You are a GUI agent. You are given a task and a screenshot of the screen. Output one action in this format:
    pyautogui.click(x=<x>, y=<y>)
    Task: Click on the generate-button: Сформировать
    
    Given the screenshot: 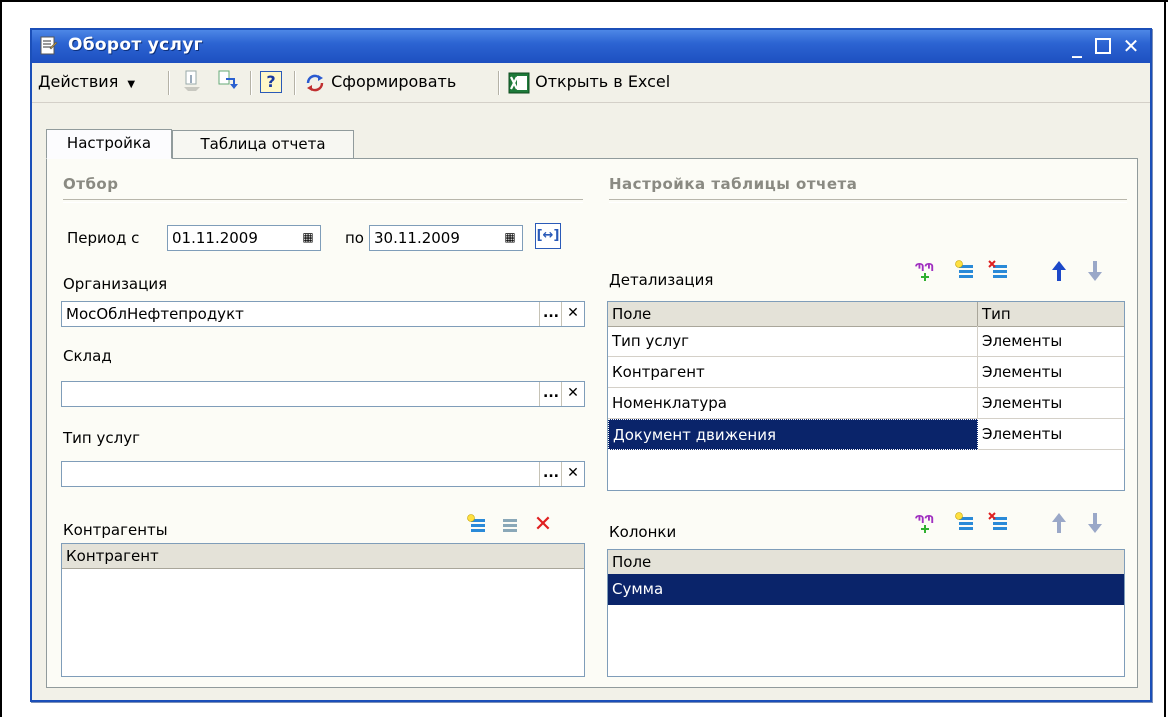 What is the action you would take?
    pyautogui.click(x=380, y=82)
    